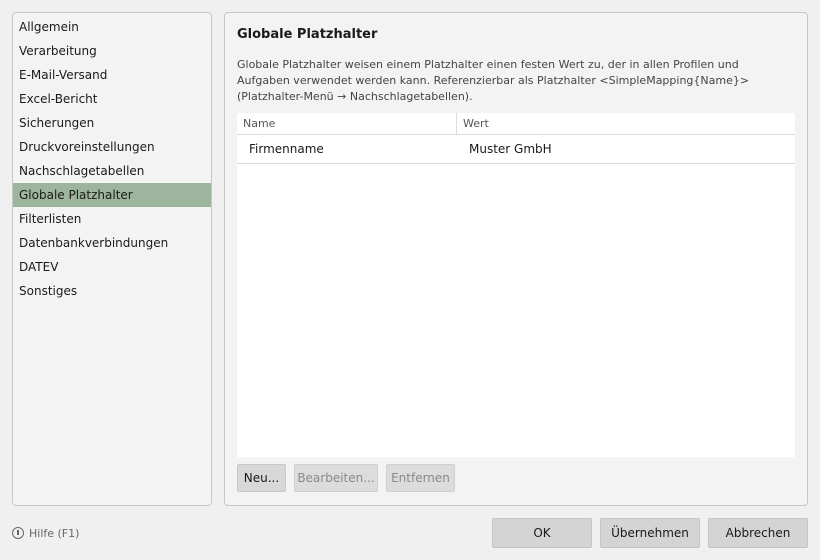 This screenshot has height=560, width=820. Describe the element at coordinates (112, 123) in the screenshot. I see `sidebar-item-sicherungen: Sicherungen` at that location.